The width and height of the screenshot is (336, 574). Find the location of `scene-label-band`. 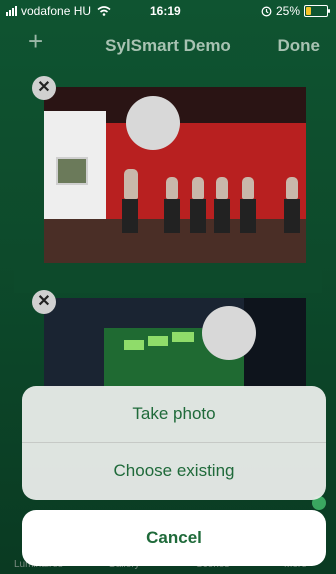

scene-label-band is located at coordinates (168, 278).